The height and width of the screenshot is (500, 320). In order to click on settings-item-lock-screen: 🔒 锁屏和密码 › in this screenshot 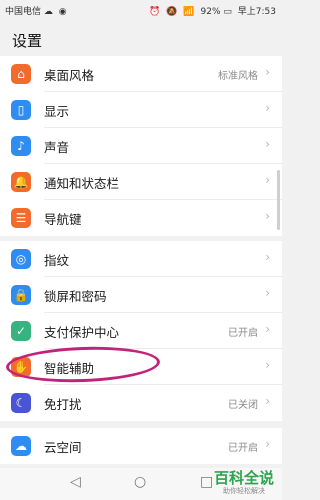, I will do `click(141, 295)`.